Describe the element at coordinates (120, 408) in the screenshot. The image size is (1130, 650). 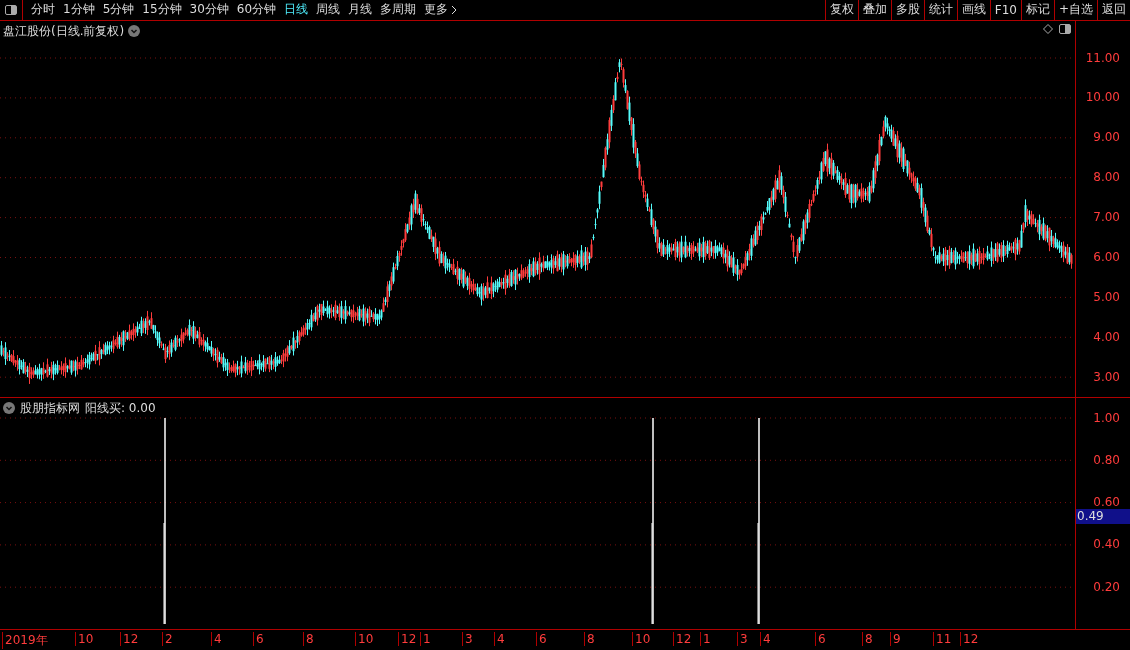
I see `indicator-reading: 阳线买: 0.00` at that location.